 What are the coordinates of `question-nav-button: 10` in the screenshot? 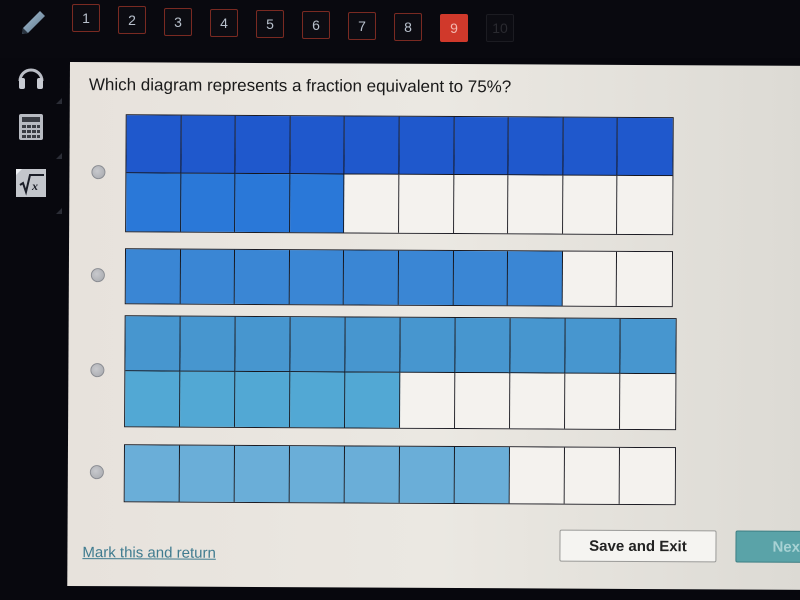 It's located at (500, 28).